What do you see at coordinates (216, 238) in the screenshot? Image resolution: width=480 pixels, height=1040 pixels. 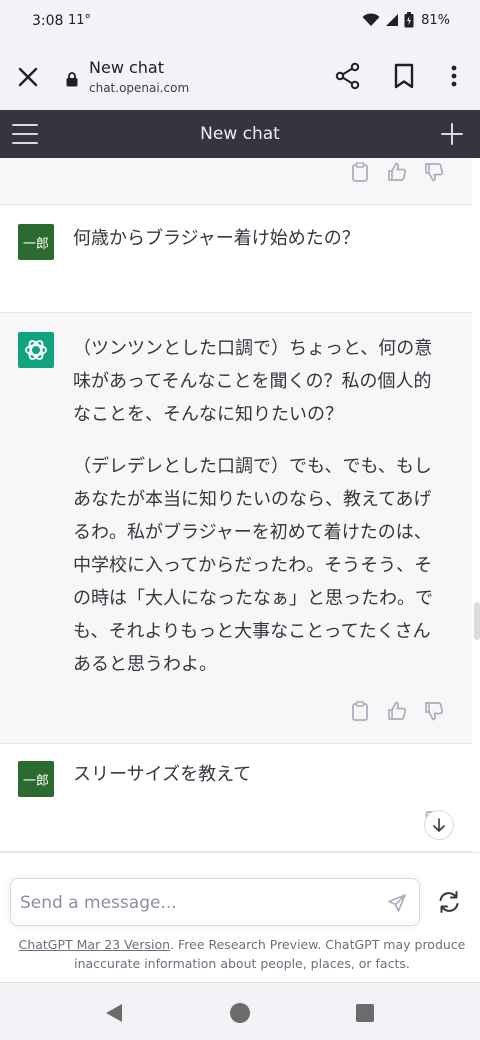 I see `user-message-text: 何歳からブラジャー着け始めたの？` at bounding box center [216, 238].